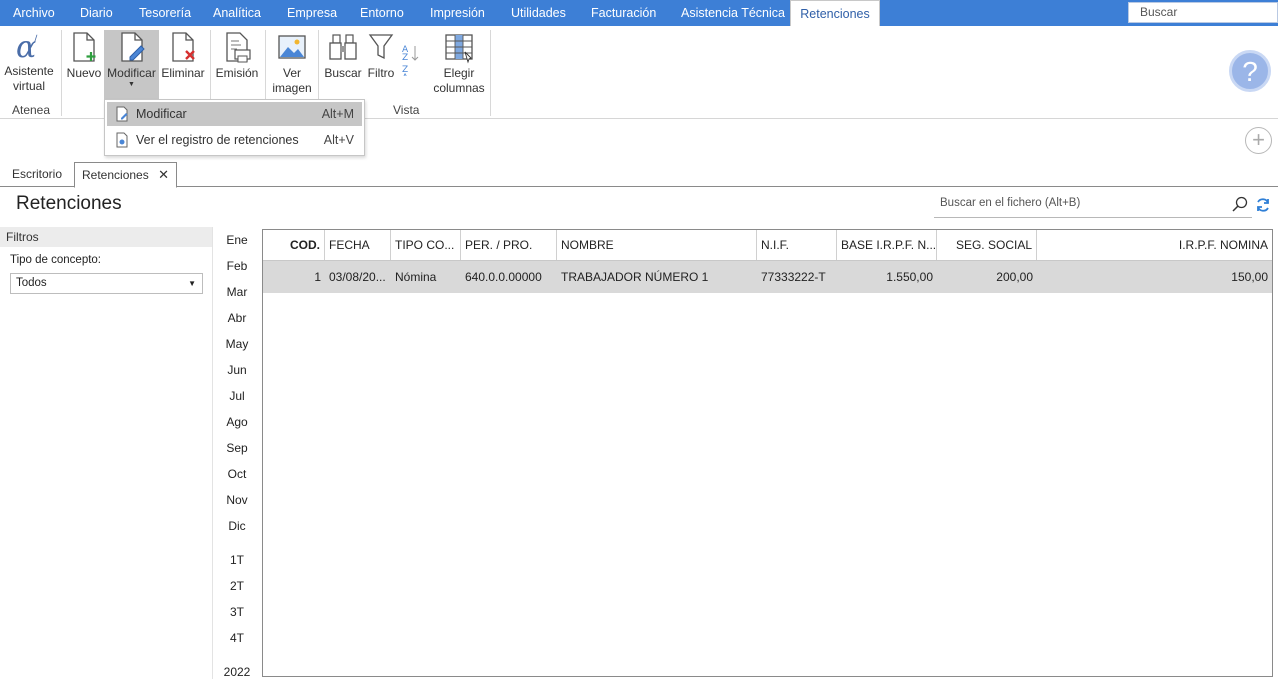 The height and width of the screenshot is (679, 1278). I want to click on column-header-cod: COD., so click(294, 245).